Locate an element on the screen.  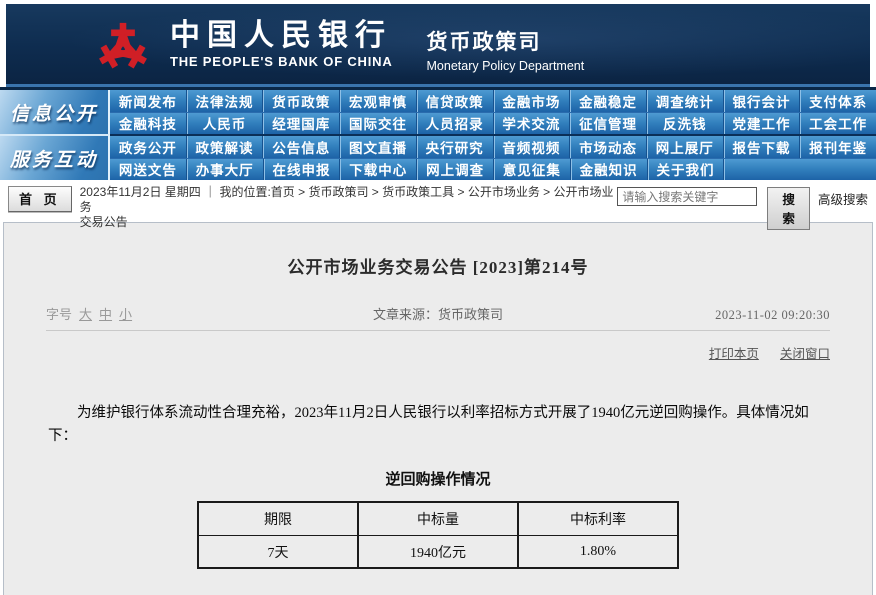
table-cell-volume: 1940亿元 is located at coordinates (438, 551).